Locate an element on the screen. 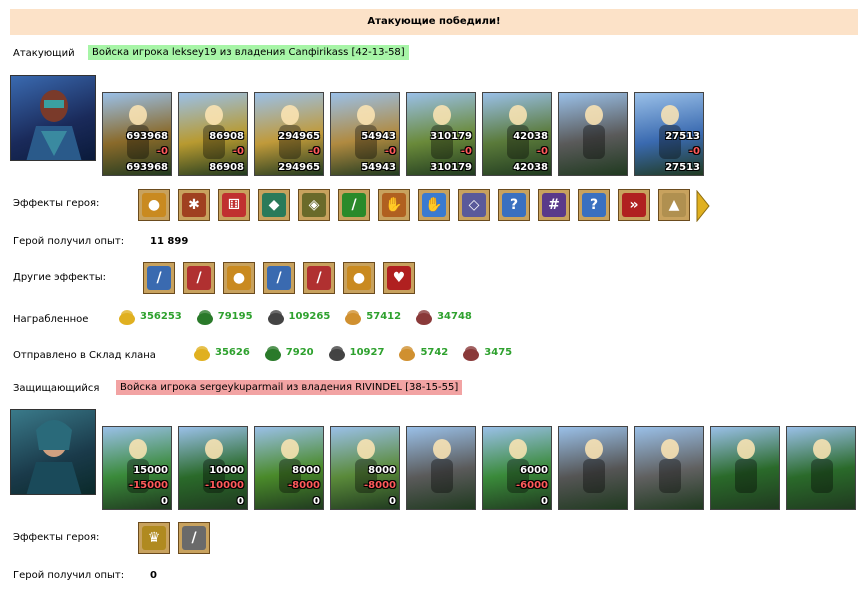 This screenshot has height=592, width=864. resource-item: 79195 is located at coordinates (224, 316).